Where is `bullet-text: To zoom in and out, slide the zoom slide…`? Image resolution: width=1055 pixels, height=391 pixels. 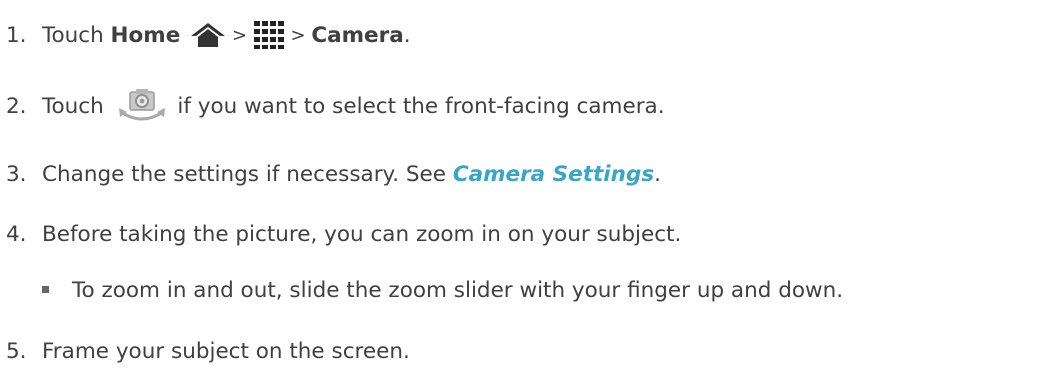 bullet-text: To zoom in and out, slide the zoom slide… is located at coordinates (458, 290).